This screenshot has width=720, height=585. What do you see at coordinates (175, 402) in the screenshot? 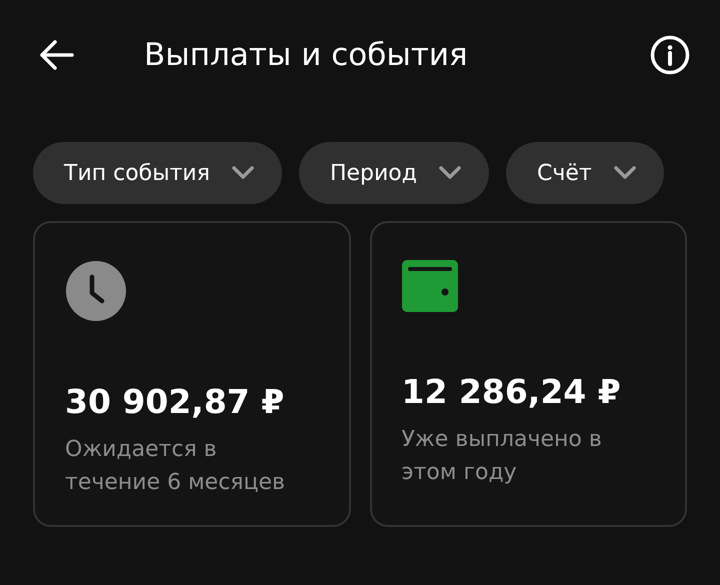
I see `amount-text: 30 902,87 ₽` at bounding box center [175, 402].